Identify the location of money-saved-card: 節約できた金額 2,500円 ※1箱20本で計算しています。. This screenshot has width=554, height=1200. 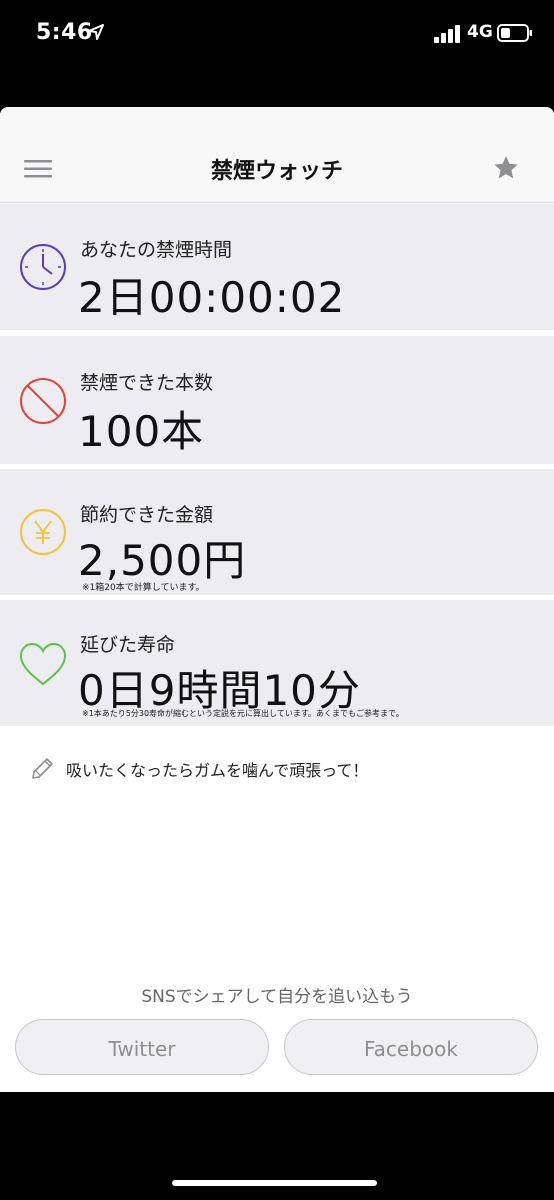
(277, 532).